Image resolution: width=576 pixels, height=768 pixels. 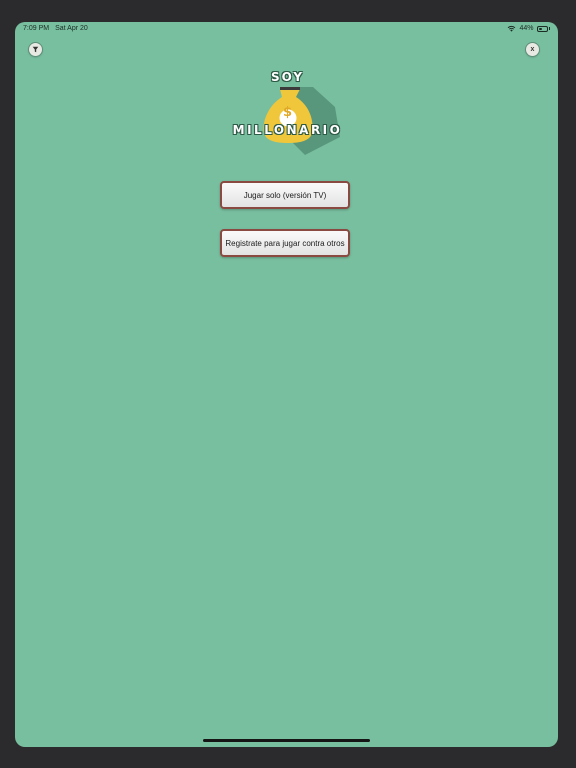 I want to click on app-logo: $ SOY MILLONARIO, so click(x=287, y=114).